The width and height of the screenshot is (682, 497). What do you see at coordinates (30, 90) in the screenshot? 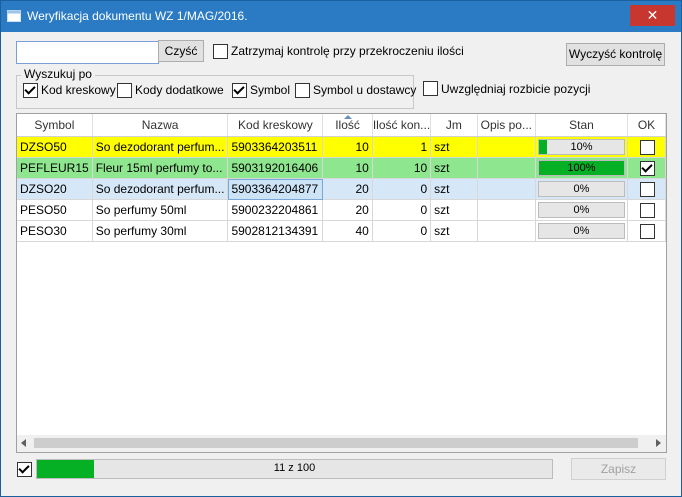
I see `search-barcode-checkbox` at bounding box center [30, 90].